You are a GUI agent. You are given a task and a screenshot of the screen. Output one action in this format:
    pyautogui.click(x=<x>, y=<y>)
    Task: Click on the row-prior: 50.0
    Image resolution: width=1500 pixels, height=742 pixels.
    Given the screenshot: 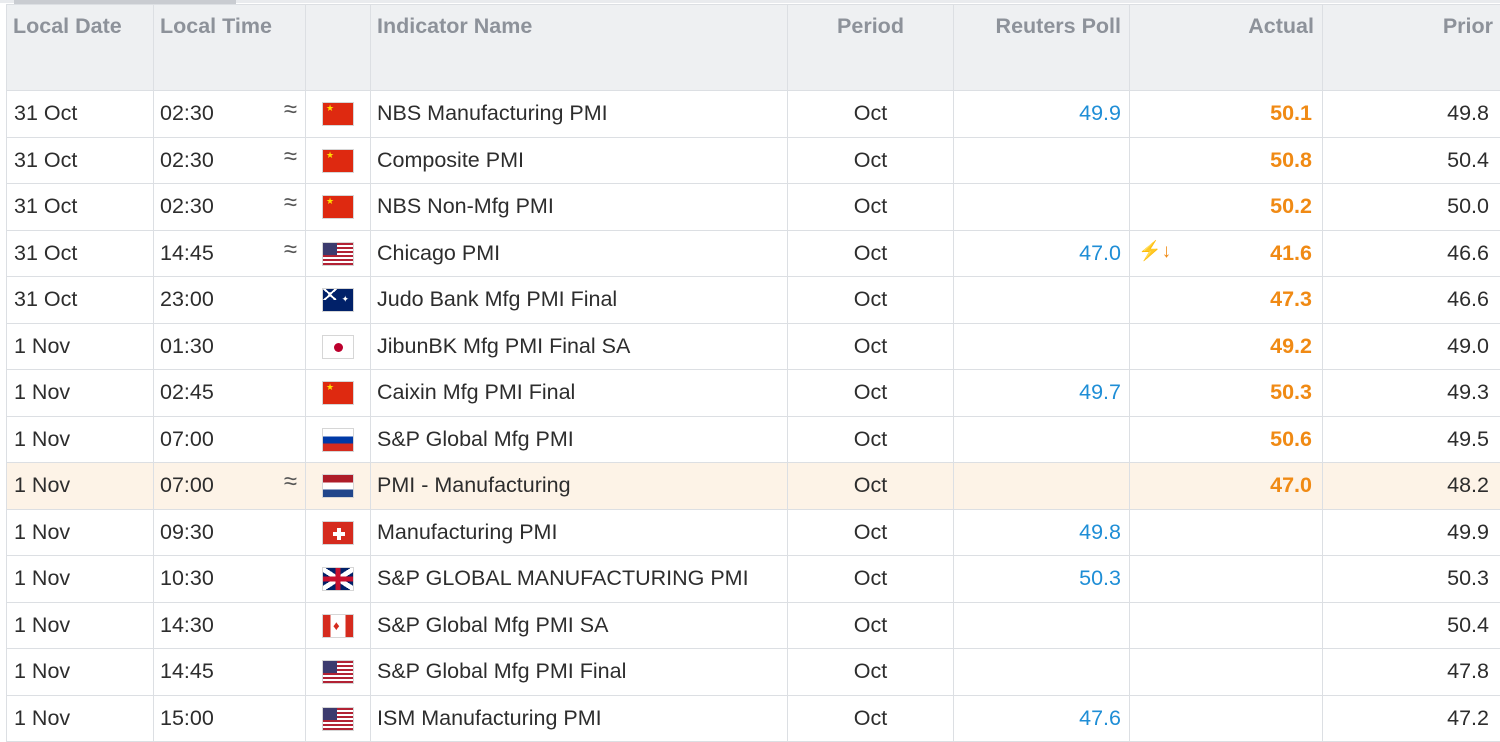 What is the action you would take?
    pyautogui.click(x=1411, y=207)
    